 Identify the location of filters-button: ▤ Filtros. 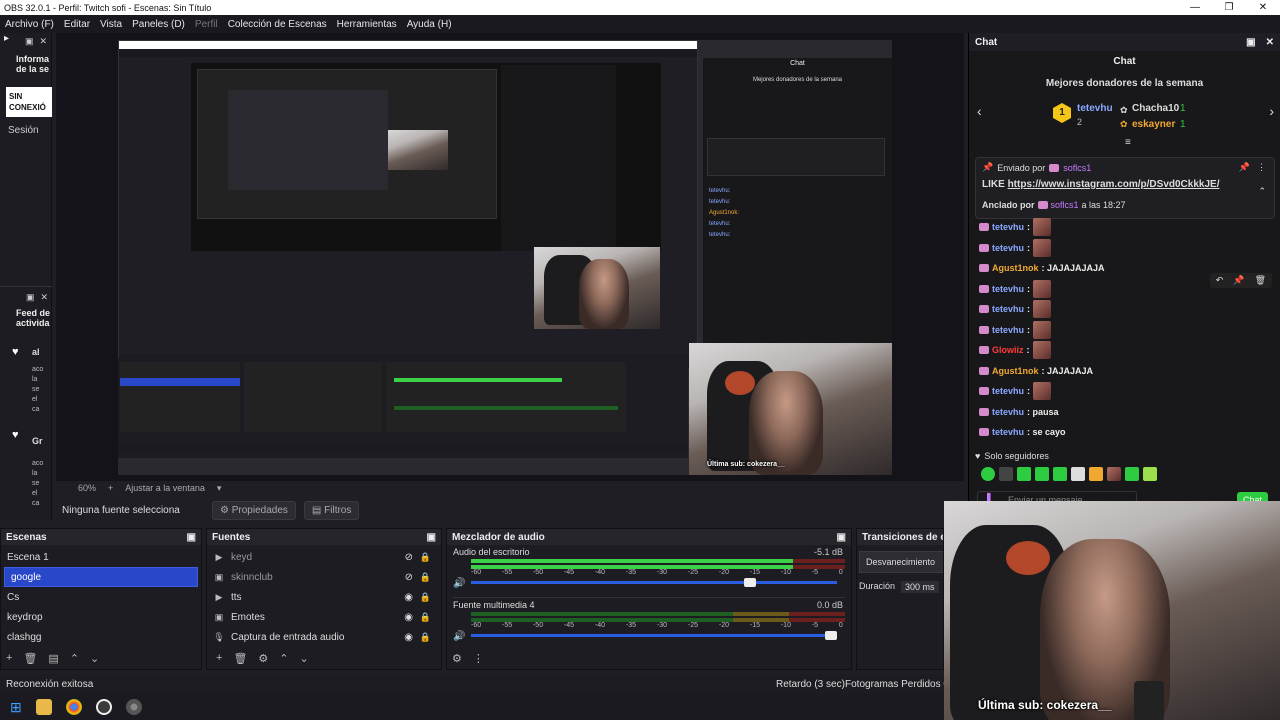
(331, 510).